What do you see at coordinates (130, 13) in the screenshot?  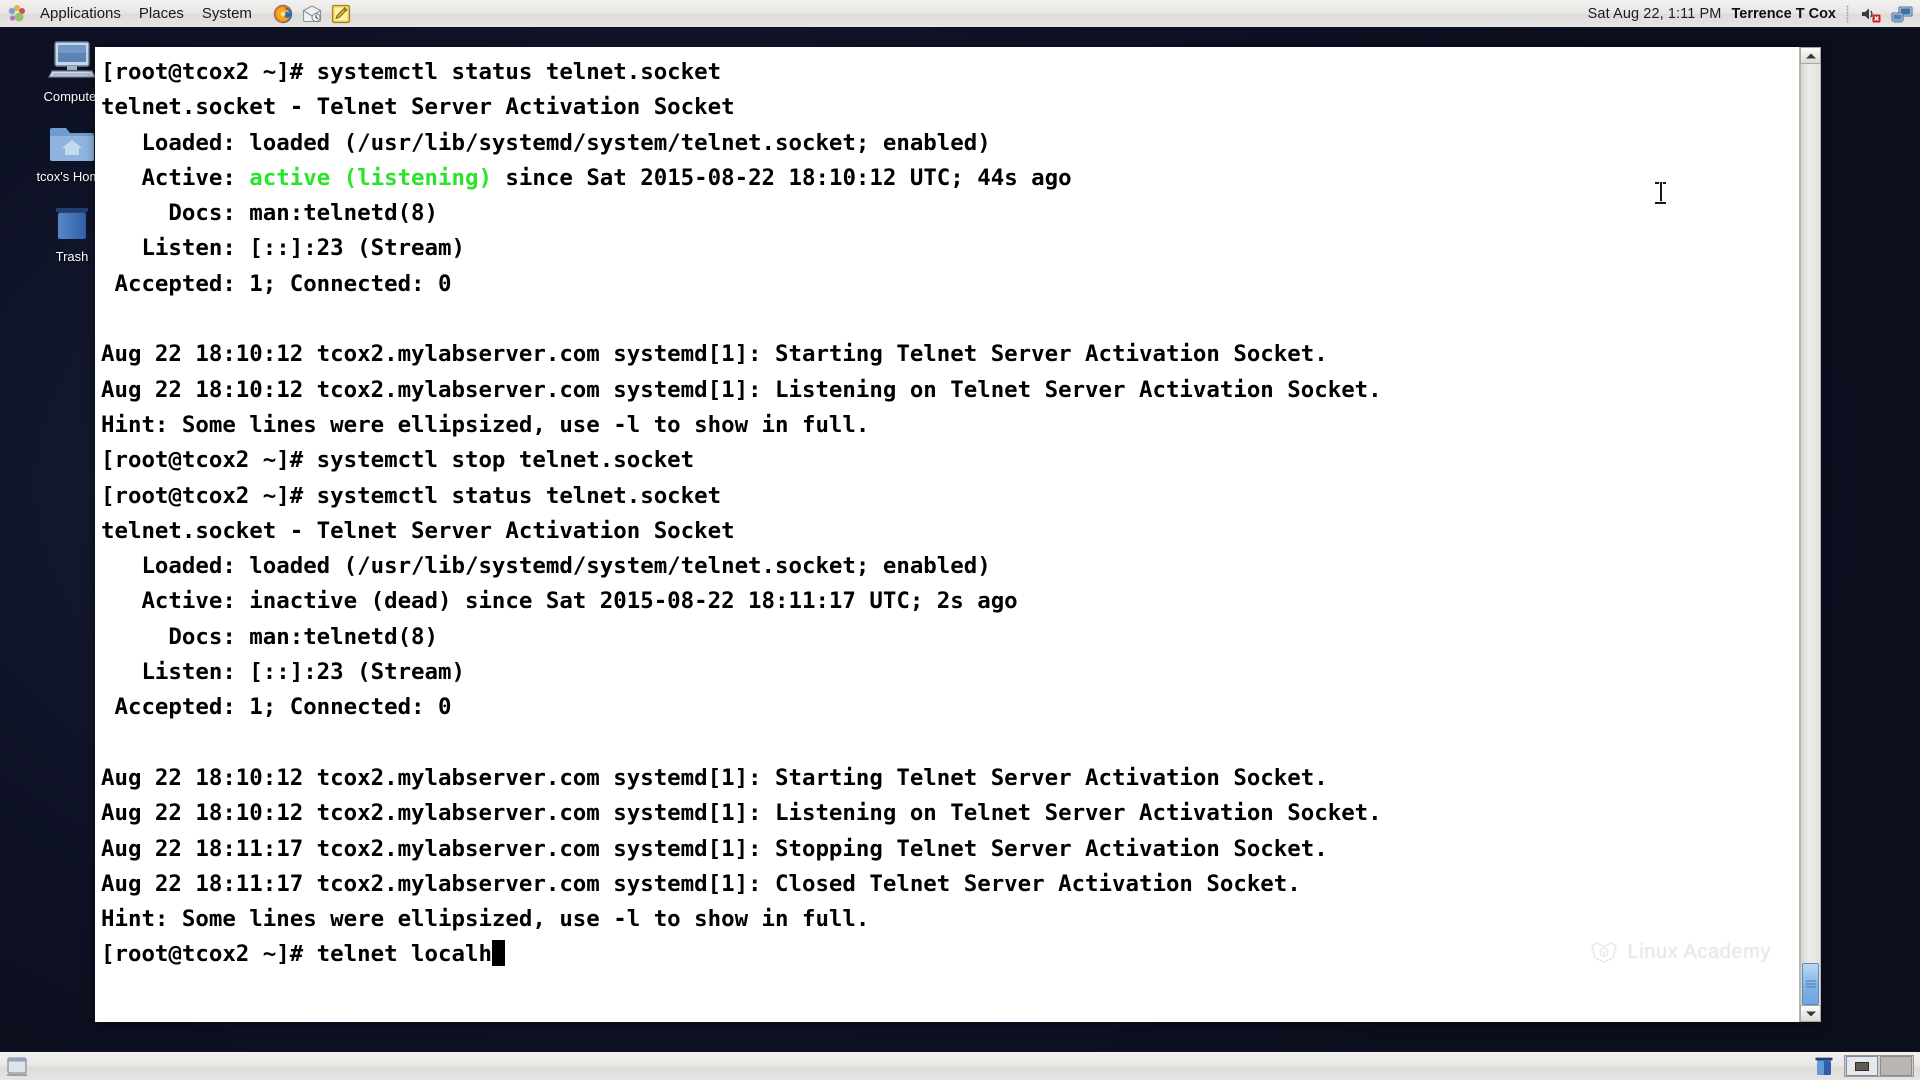 I see `panel-menu-bar: Applications Places System` at bounding box center [130, 13].